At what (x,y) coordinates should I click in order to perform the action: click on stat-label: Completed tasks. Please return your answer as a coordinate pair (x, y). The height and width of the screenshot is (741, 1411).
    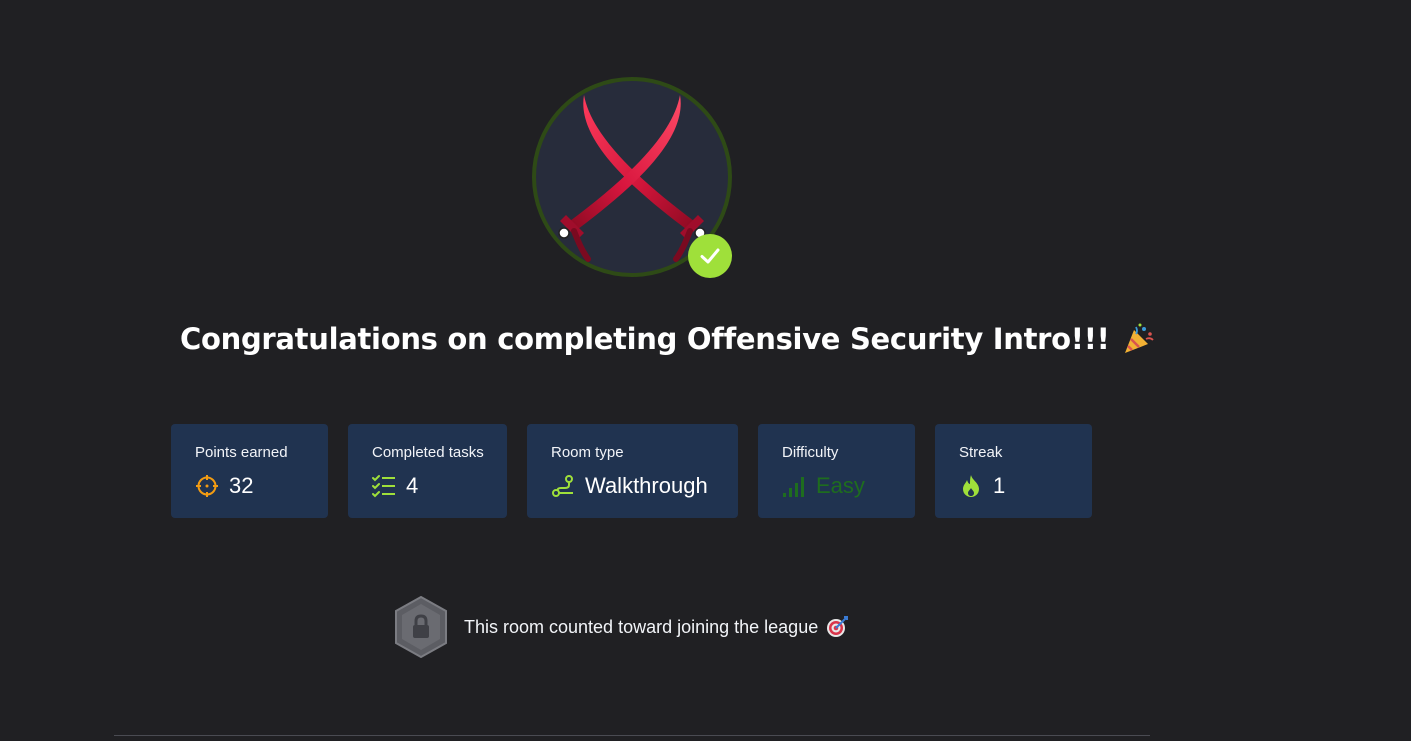
    Looking at the image, I should click on (428, 452).